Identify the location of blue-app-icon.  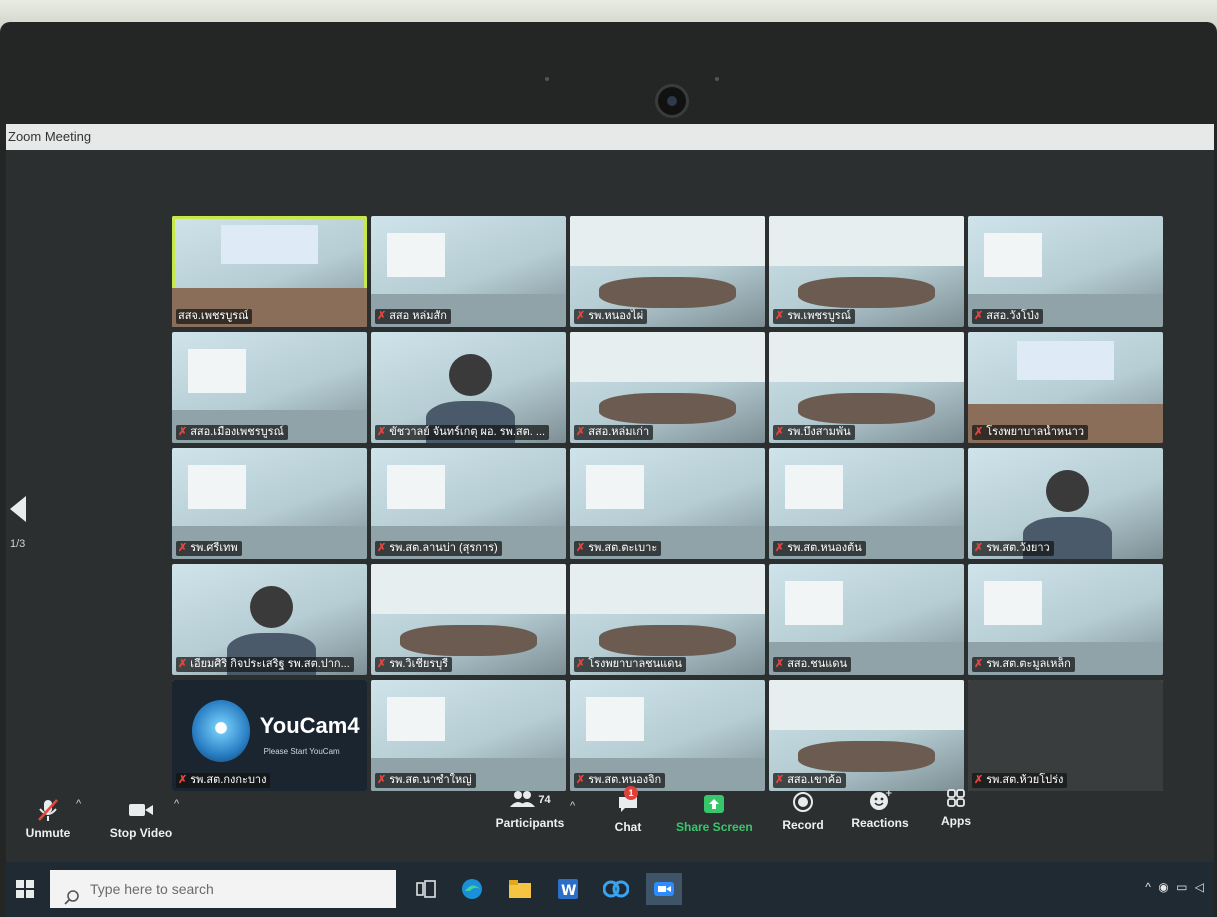
(616, 889).